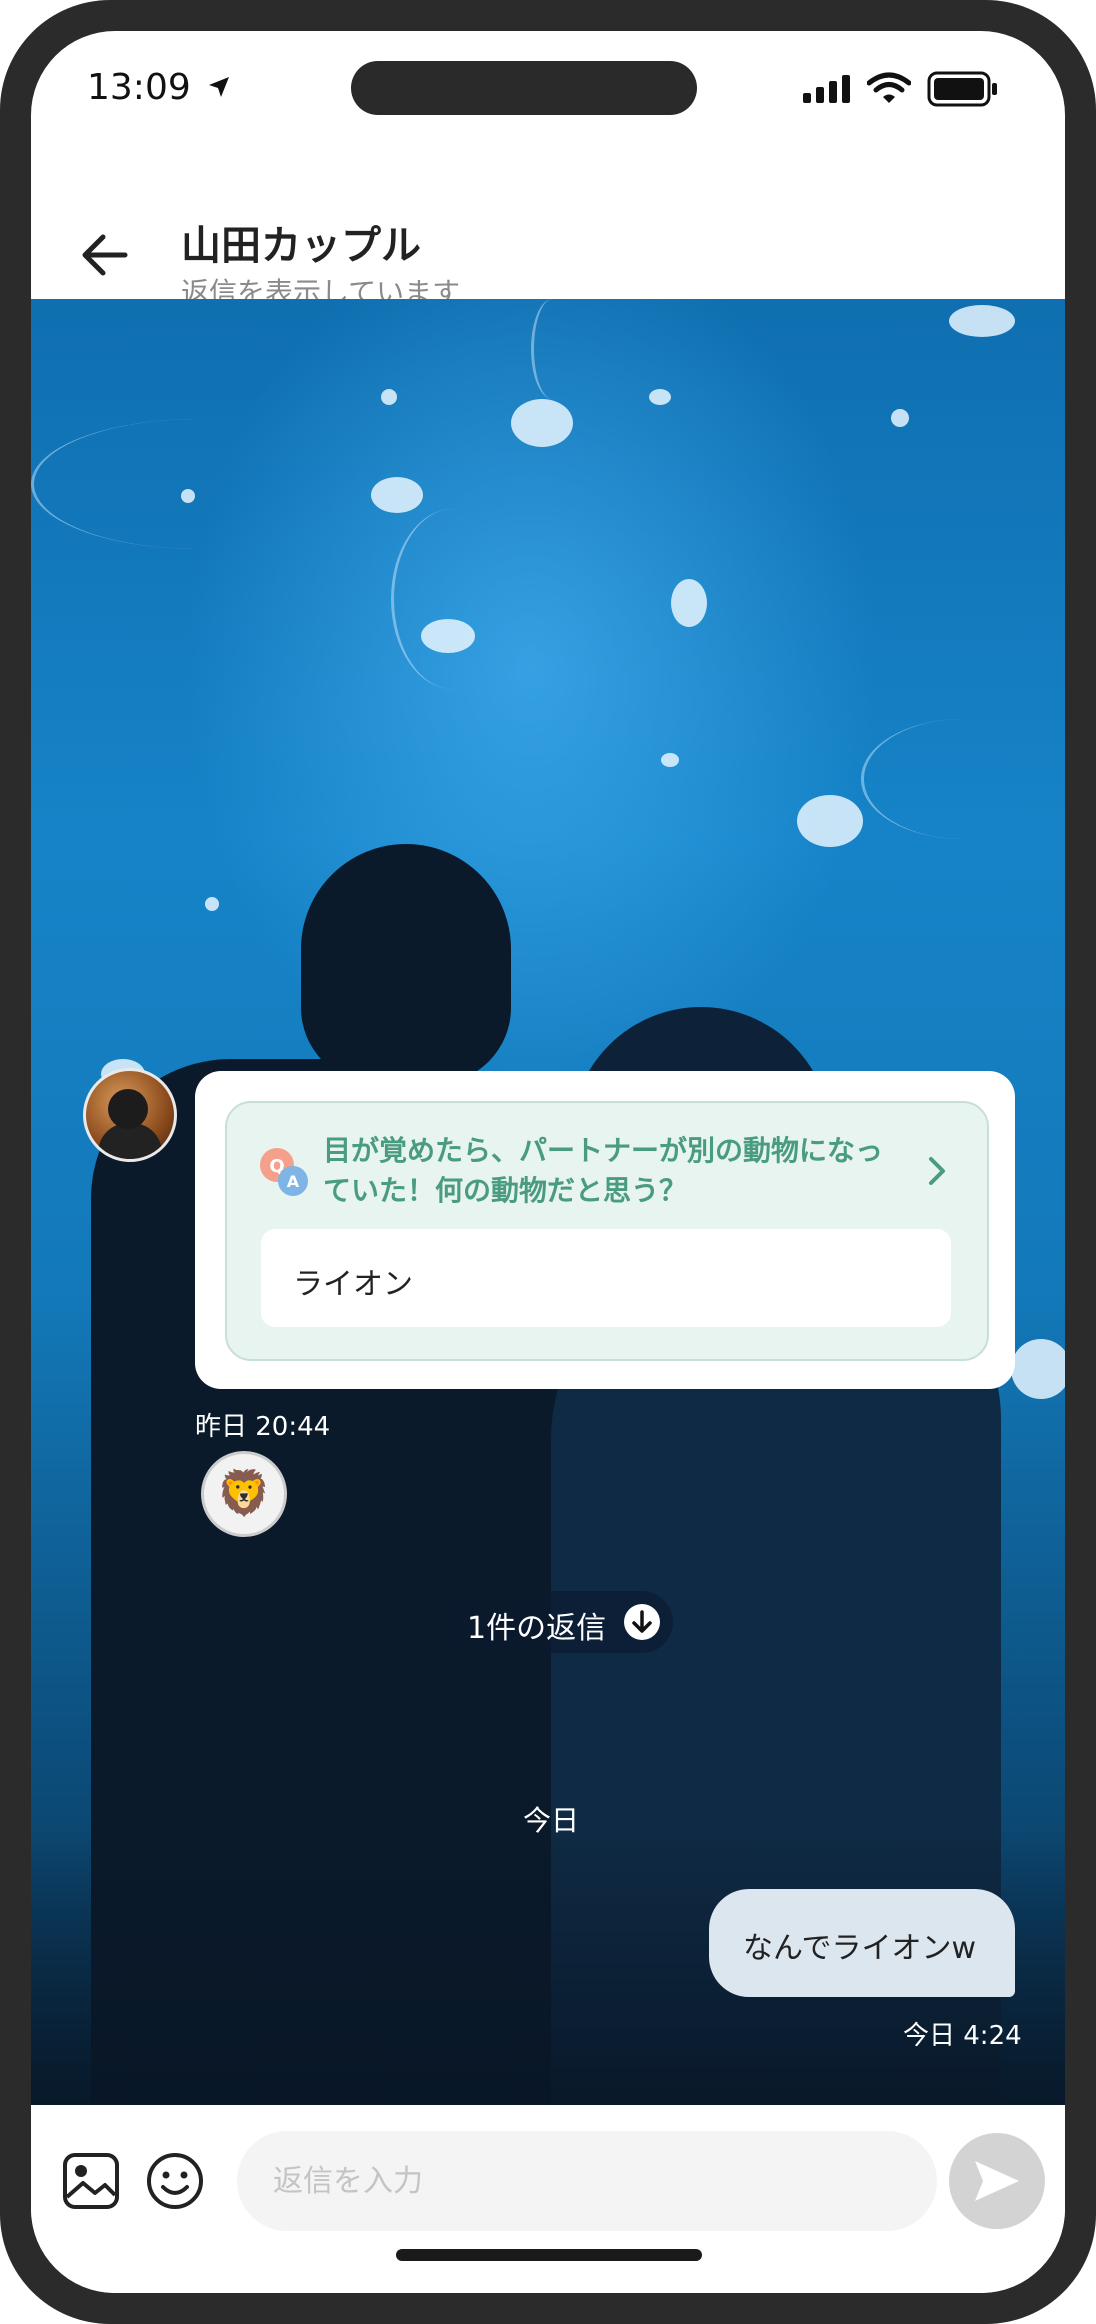 The image size is (1096, 2324). I want to click on message-text: なんでライオンw, so click(860, 1948).